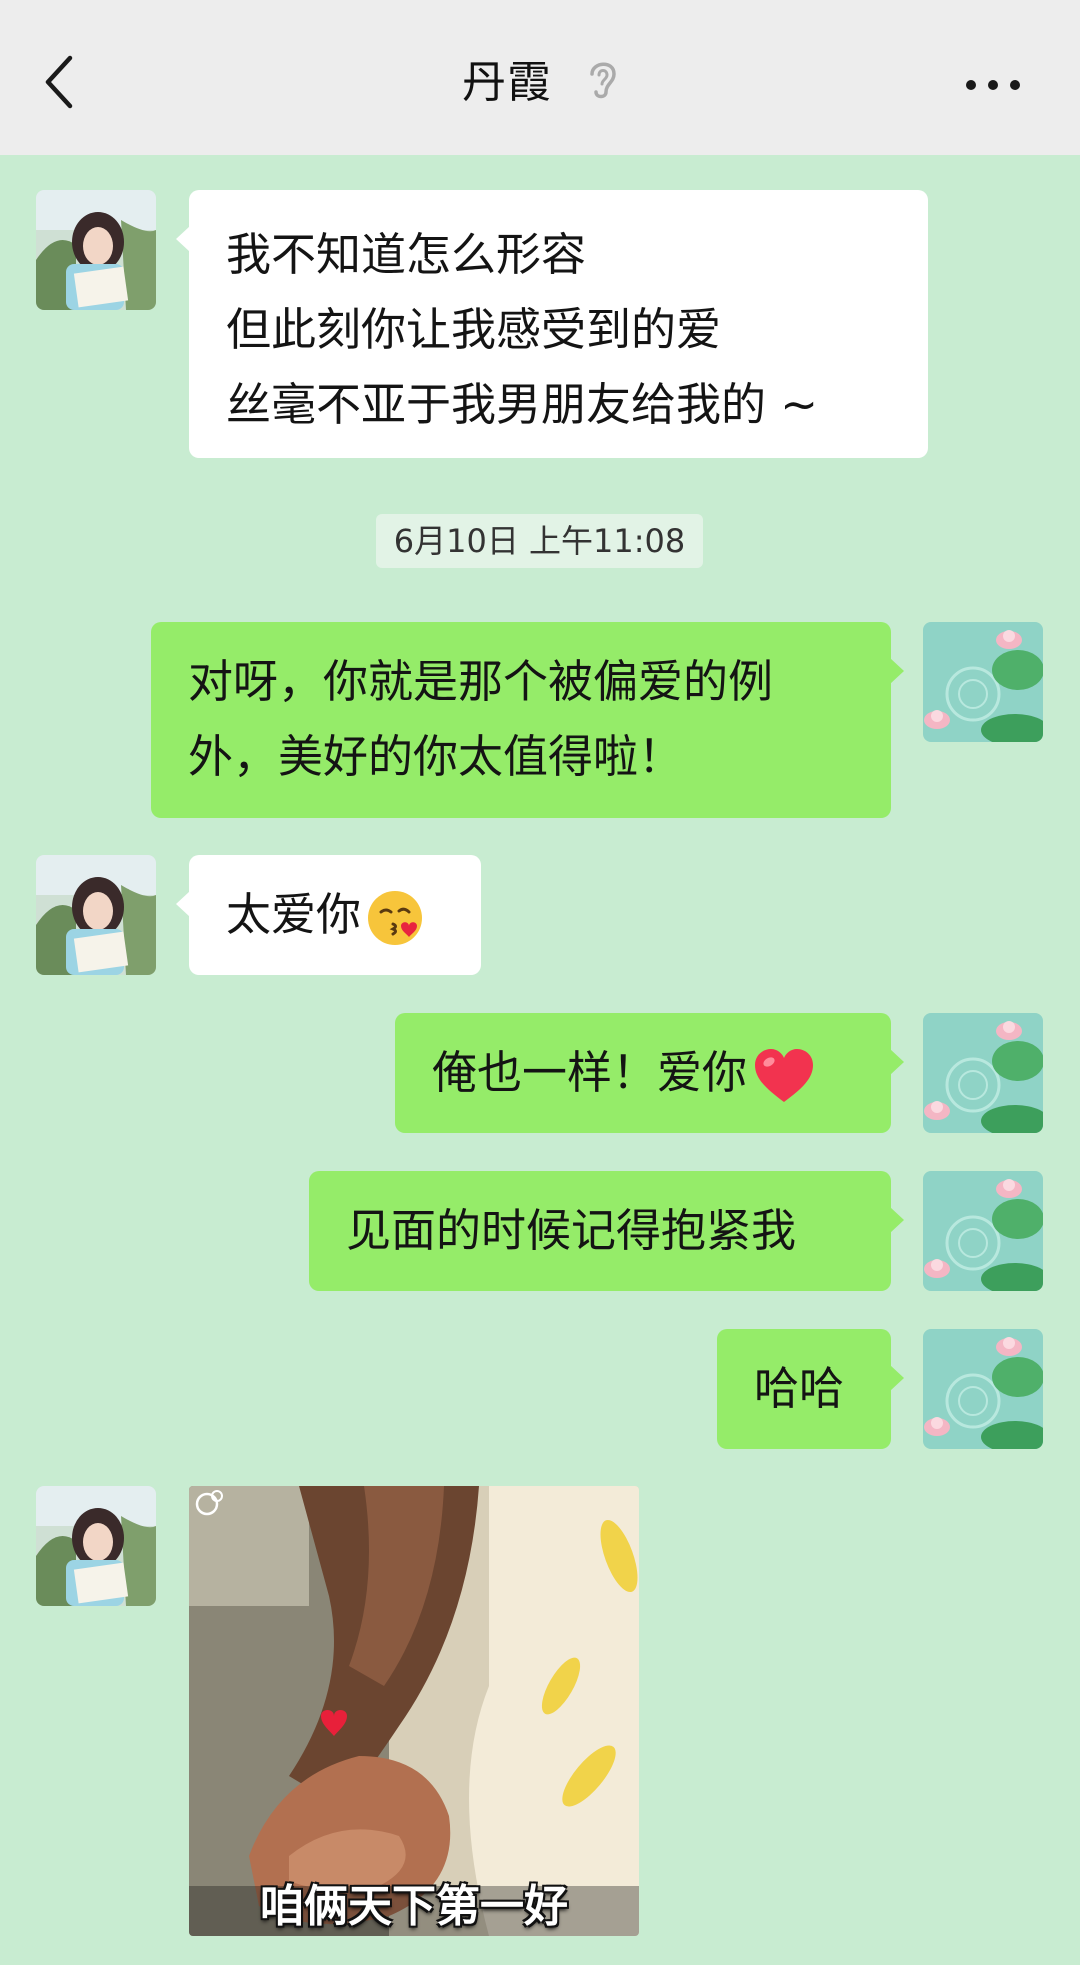  I want to click on title-area: 丹霞, so click(540, 77).